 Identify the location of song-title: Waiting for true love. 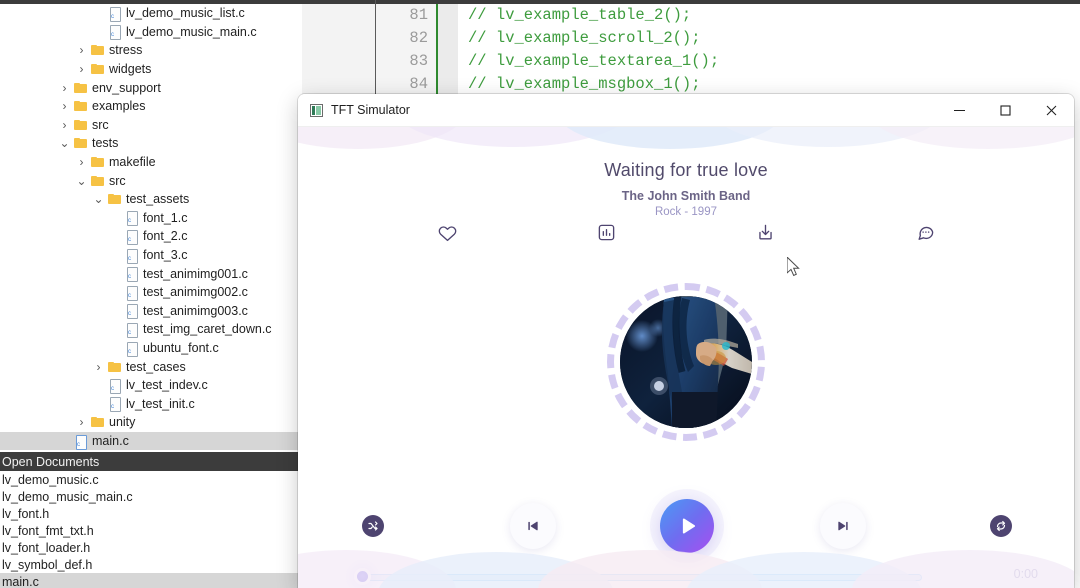
(686, 170).